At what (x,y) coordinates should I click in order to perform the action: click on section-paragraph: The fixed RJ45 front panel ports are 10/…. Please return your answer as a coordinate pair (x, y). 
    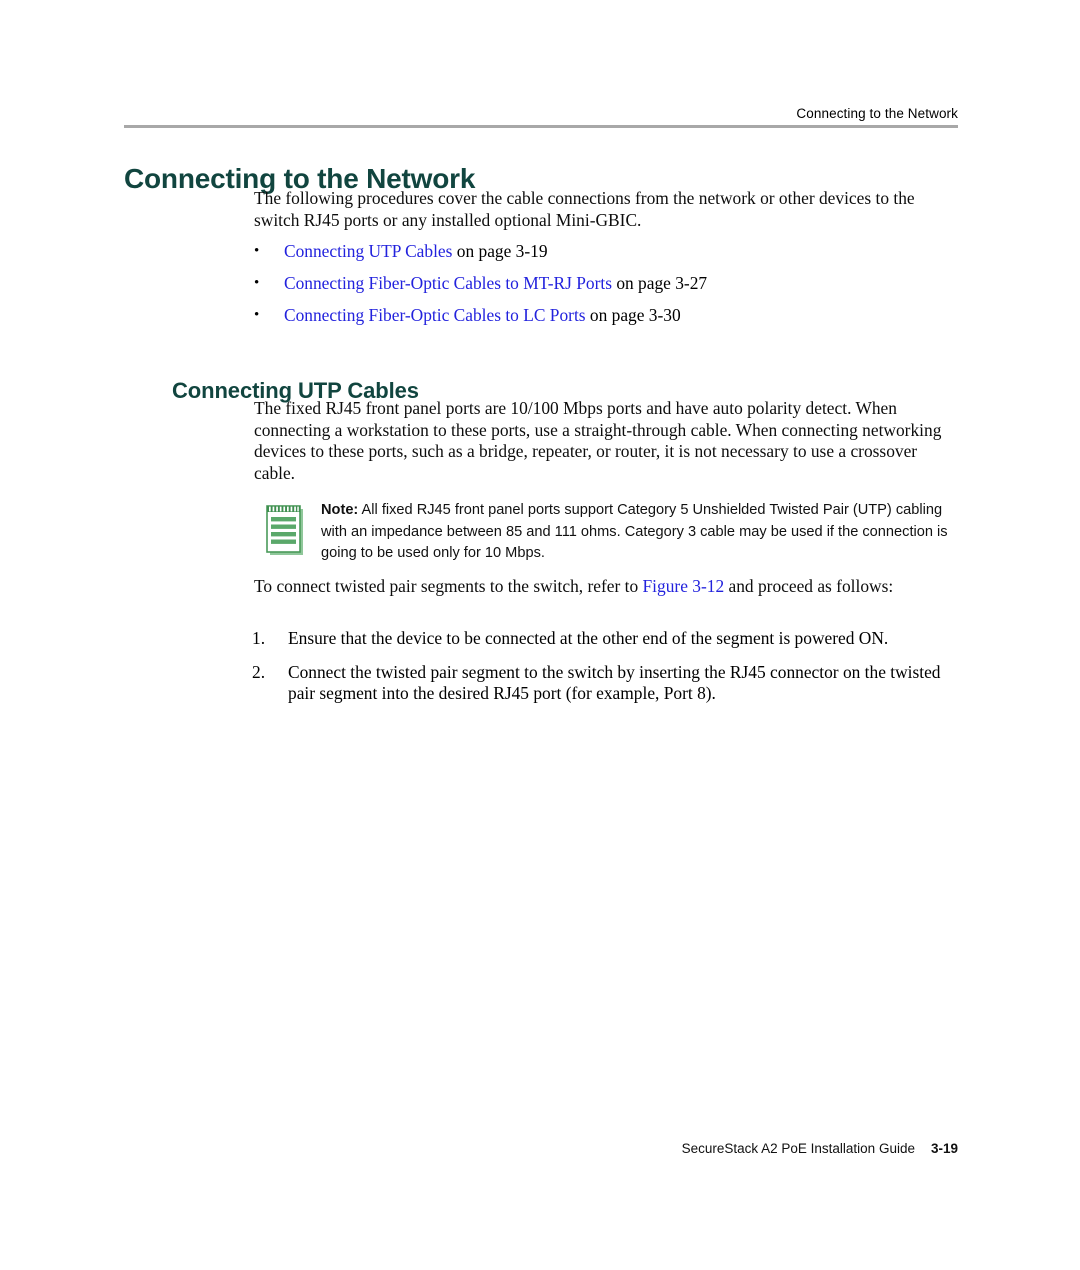
    Looking at the image, I should click on (598, 440).